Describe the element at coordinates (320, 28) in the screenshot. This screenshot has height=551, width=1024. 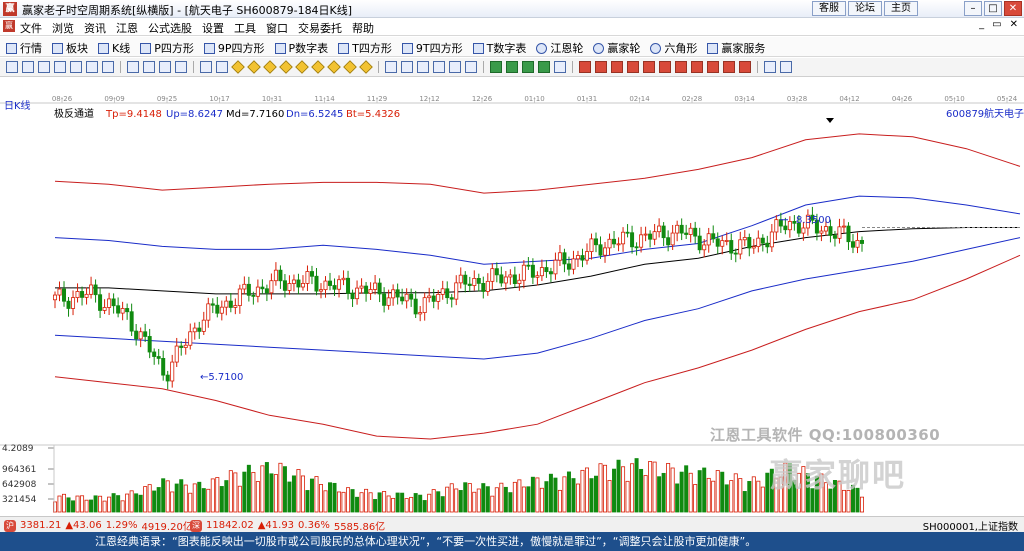
I see `menu-trade: 交易委托` at that location.